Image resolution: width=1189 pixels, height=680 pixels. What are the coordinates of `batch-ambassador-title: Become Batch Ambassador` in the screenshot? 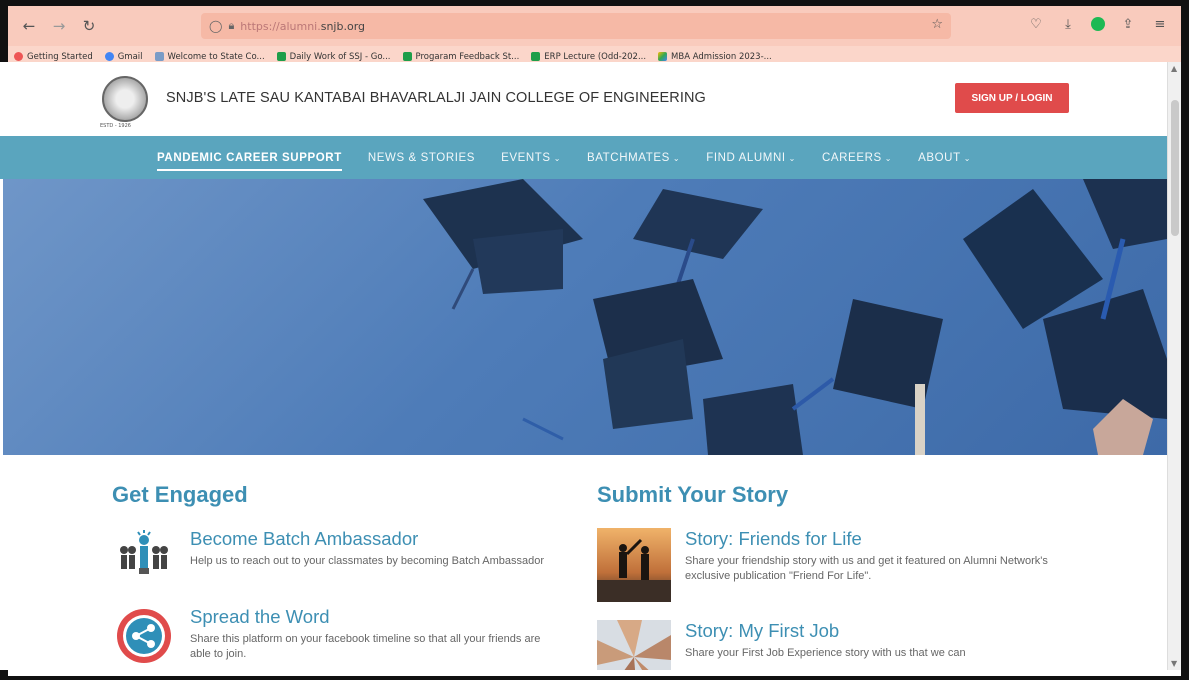 It's located at (367, 539).